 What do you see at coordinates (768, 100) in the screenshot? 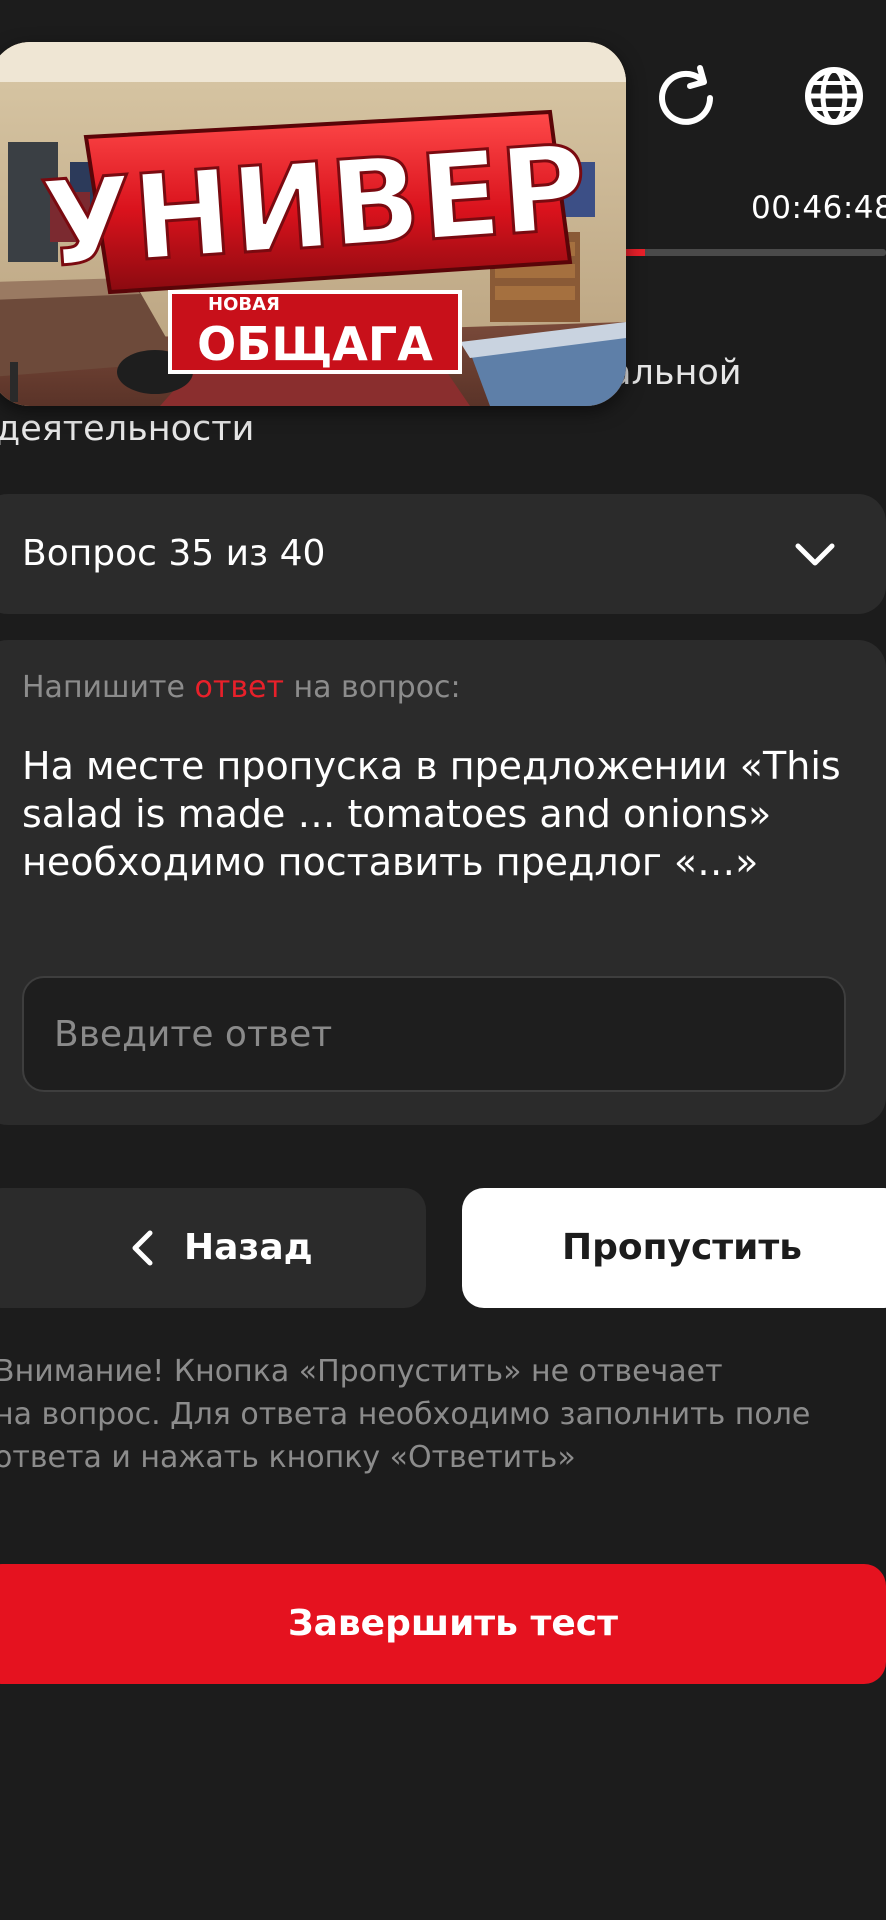
I see `header-toolbar` at bounding box center [768, 100].